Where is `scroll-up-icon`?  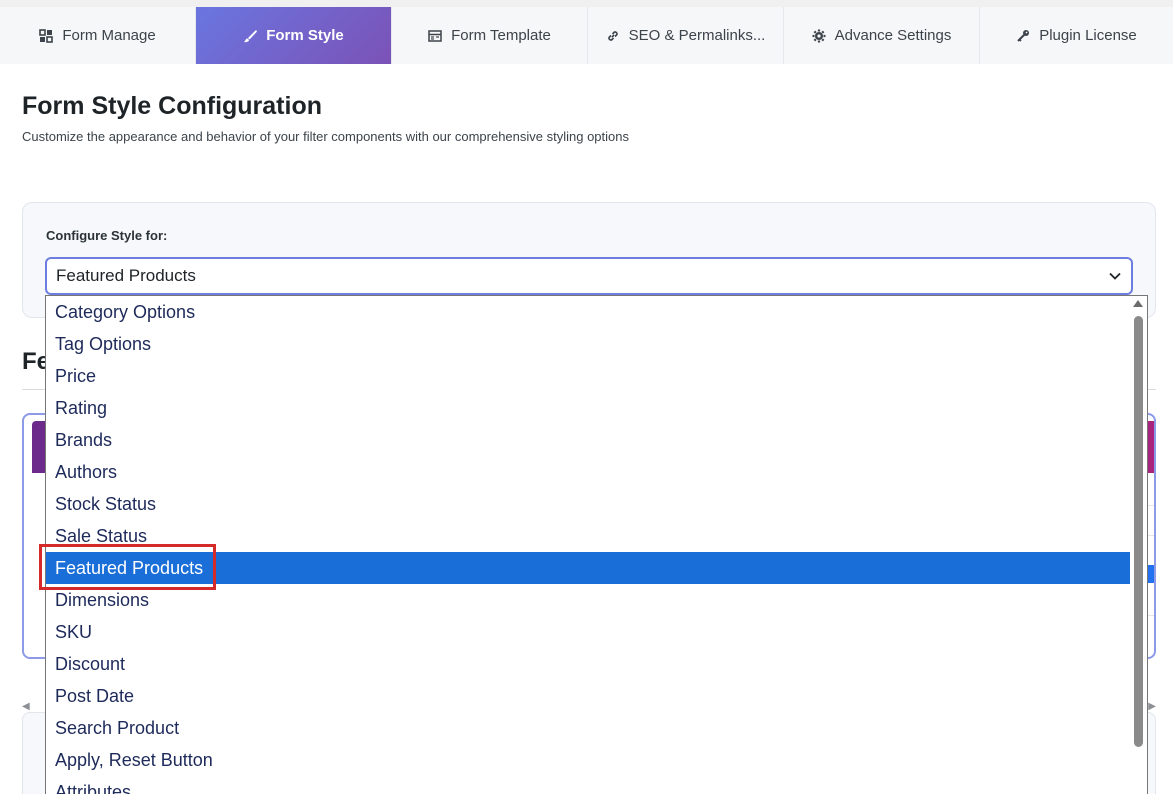 scroll-up-icon is located at coordinates (1138, 303).